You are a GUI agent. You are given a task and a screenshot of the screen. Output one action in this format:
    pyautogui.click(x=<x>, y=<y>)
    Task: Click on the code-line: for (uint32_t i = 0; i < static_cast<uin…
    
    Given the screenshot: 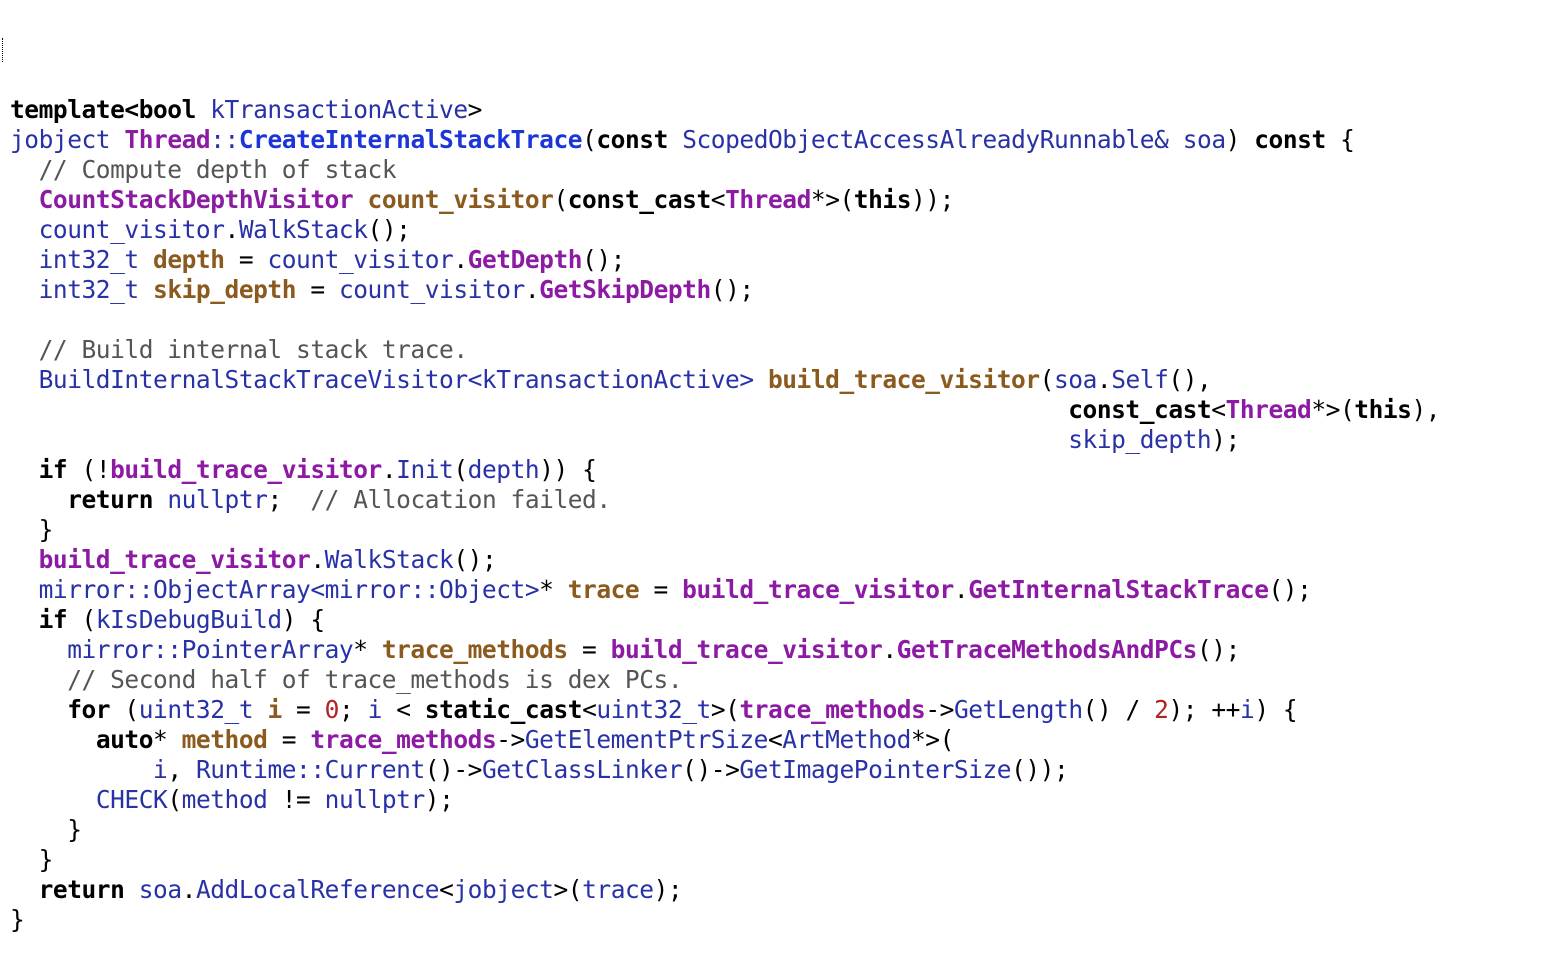 What is the action you would take?
    pyautogui.click(x=787, y=710)
    